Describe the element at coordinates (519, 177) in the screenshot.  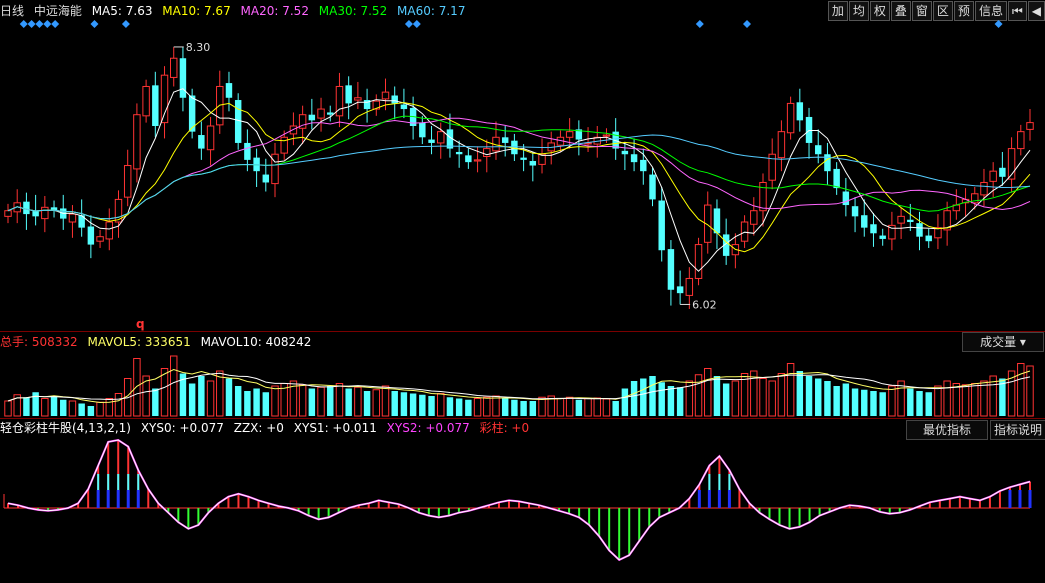
I see `ma60-line` at that location.